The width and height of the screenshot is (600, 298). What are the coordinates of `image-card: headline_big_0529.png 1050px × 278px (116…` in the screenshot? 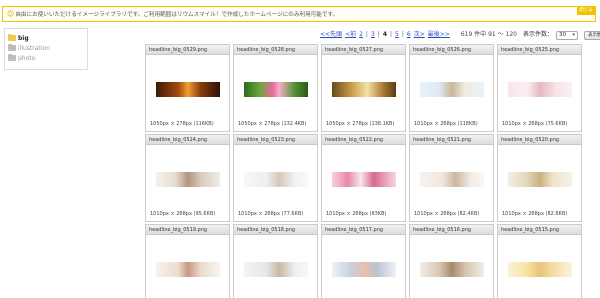 It's located at (187, 88).